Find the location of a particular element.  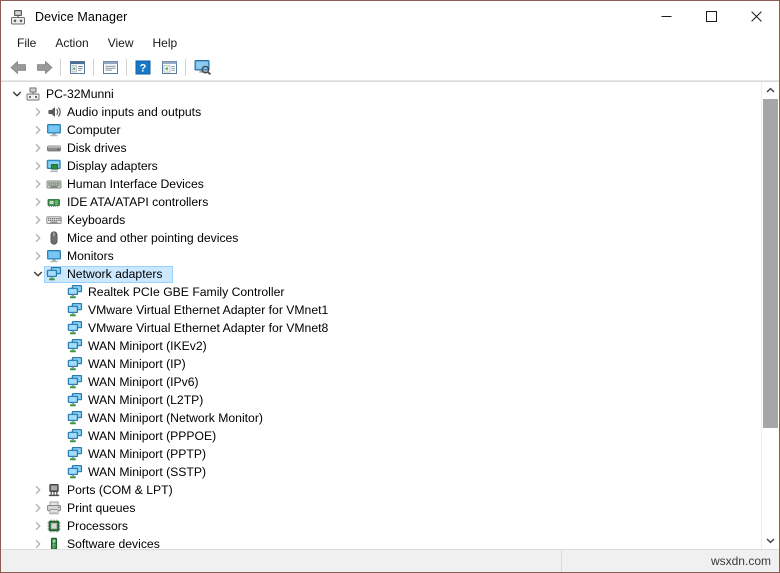

tree-node: Disk drives is located at coordinates (381, 148).